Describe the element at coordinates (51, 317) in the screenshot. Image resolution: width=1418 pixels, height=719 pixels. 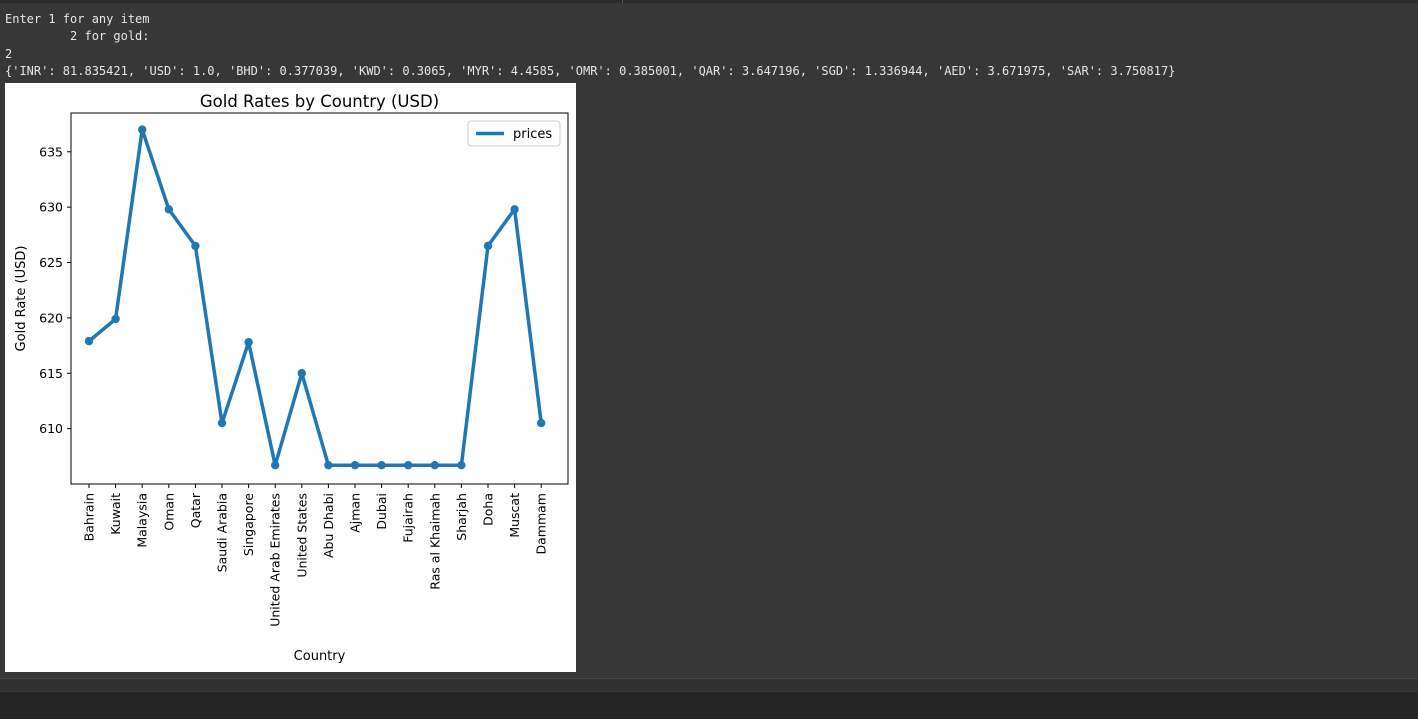
I see `y-tick-label: 620` at that location.